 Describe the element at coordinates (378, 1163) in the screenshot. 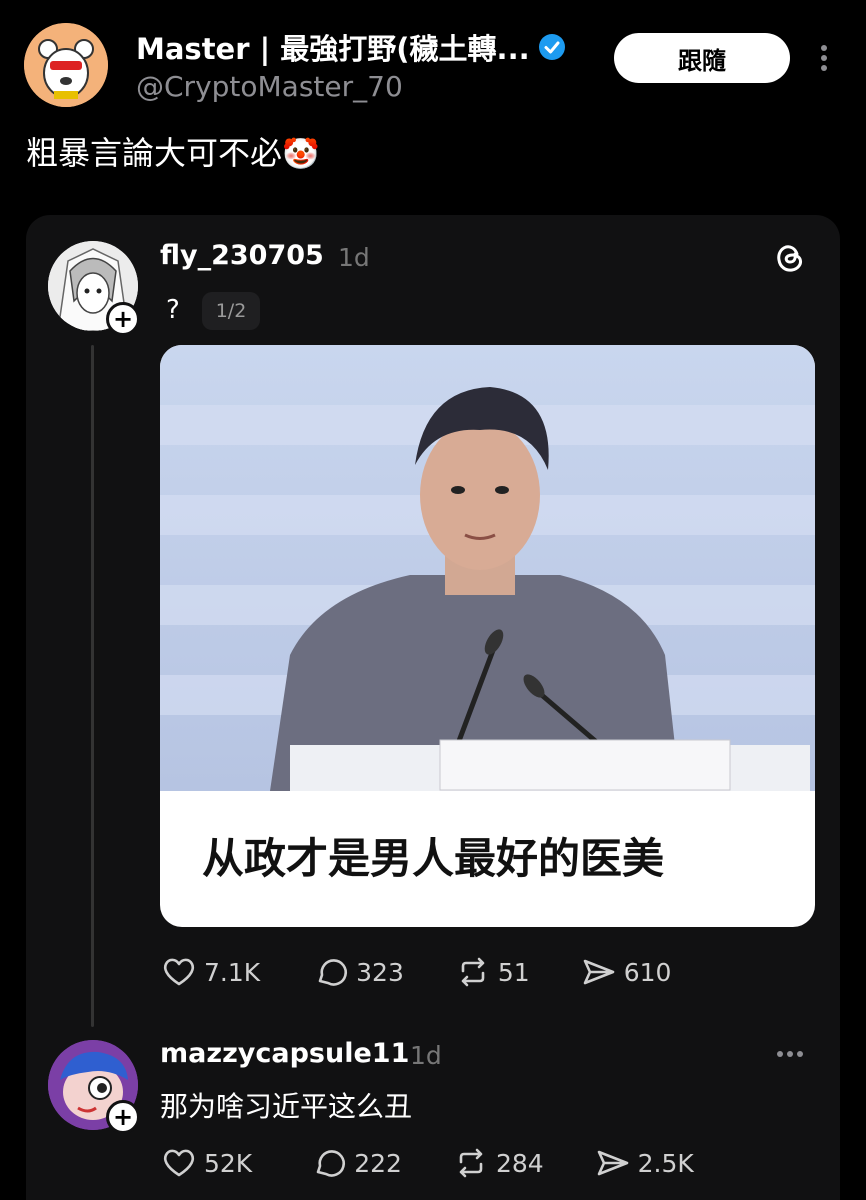

I see `reply-count: 222` at that location.